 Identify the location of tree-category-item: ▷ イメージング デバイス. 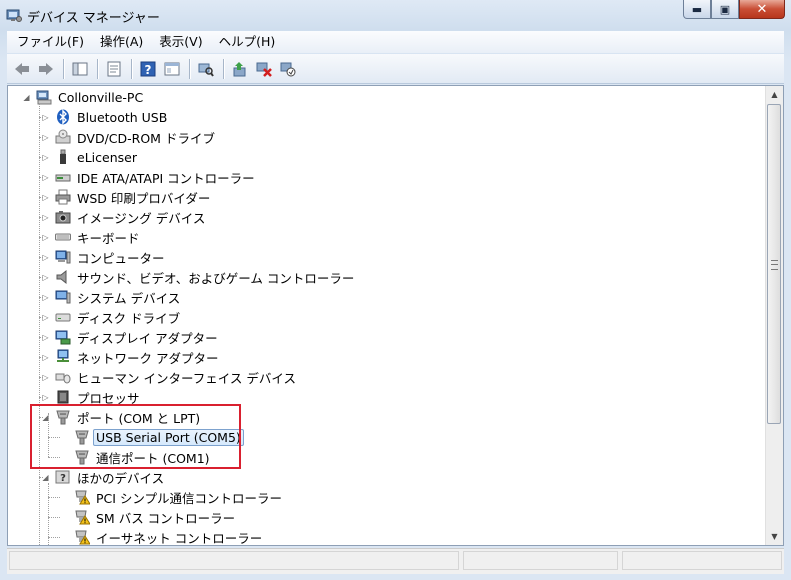
(124, 217).